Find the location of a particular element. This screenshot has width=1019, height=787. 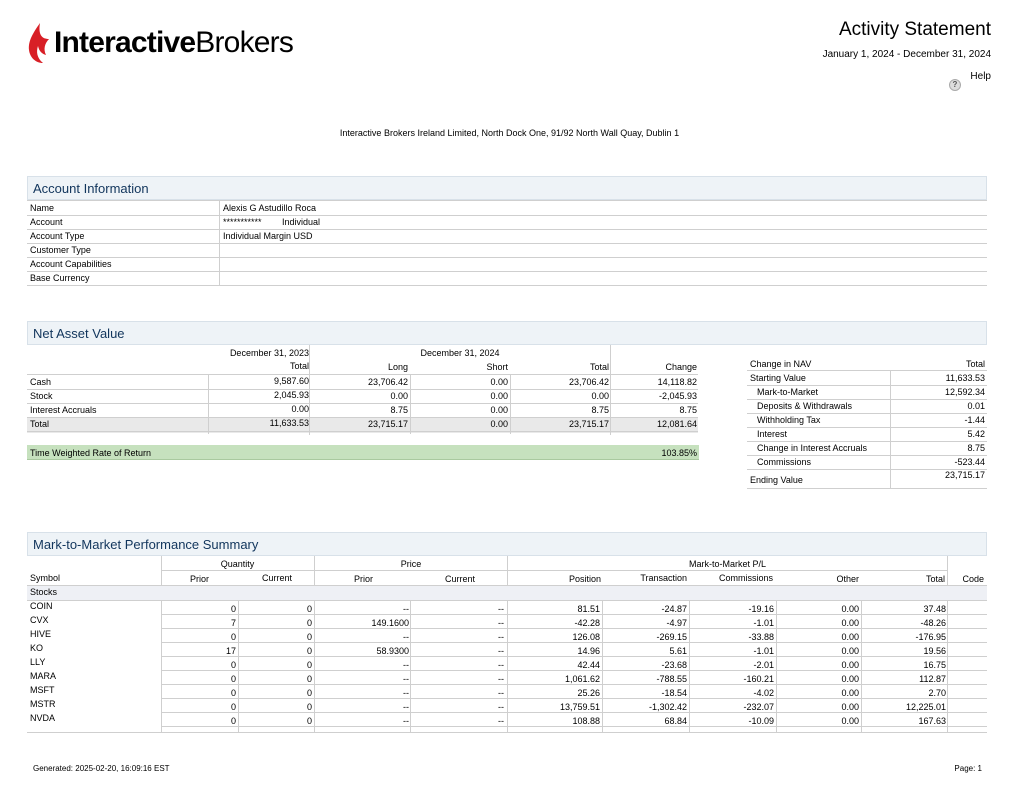

account-info-label: Base Currency is located at coordinates (60, 278).